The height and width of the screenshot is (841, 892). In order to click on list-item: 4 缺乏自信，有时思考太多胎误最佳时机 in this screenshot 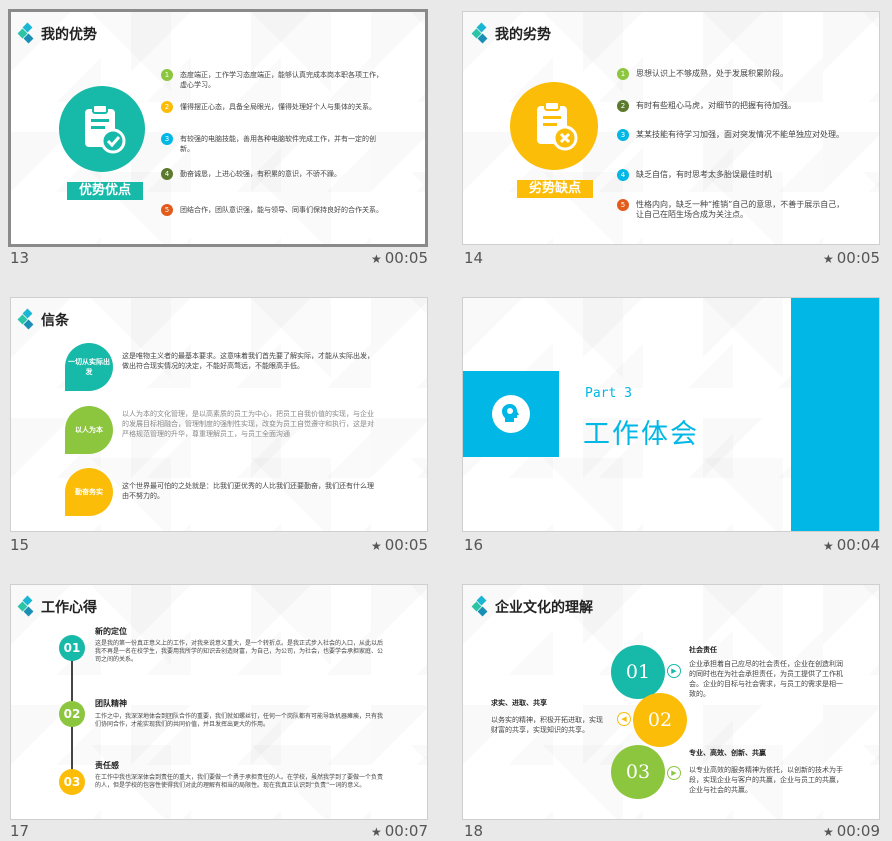, I will do `click(734, 175)`.